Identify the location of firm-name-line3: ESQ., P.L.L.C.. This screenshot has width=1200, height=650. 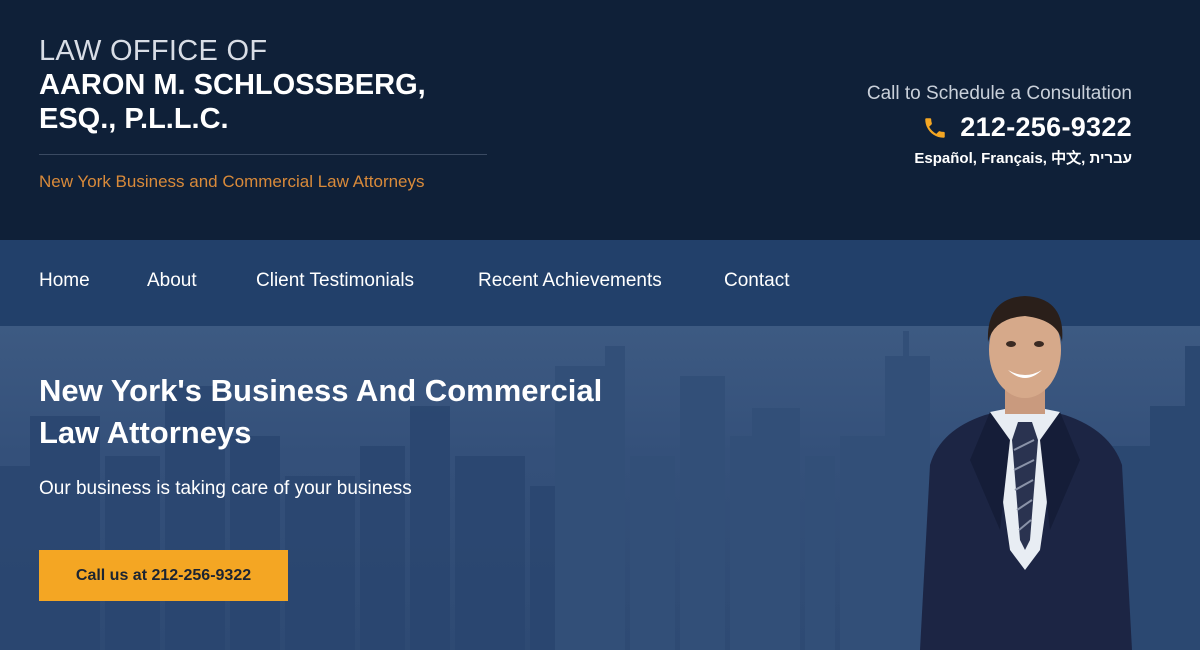
(134, 119).